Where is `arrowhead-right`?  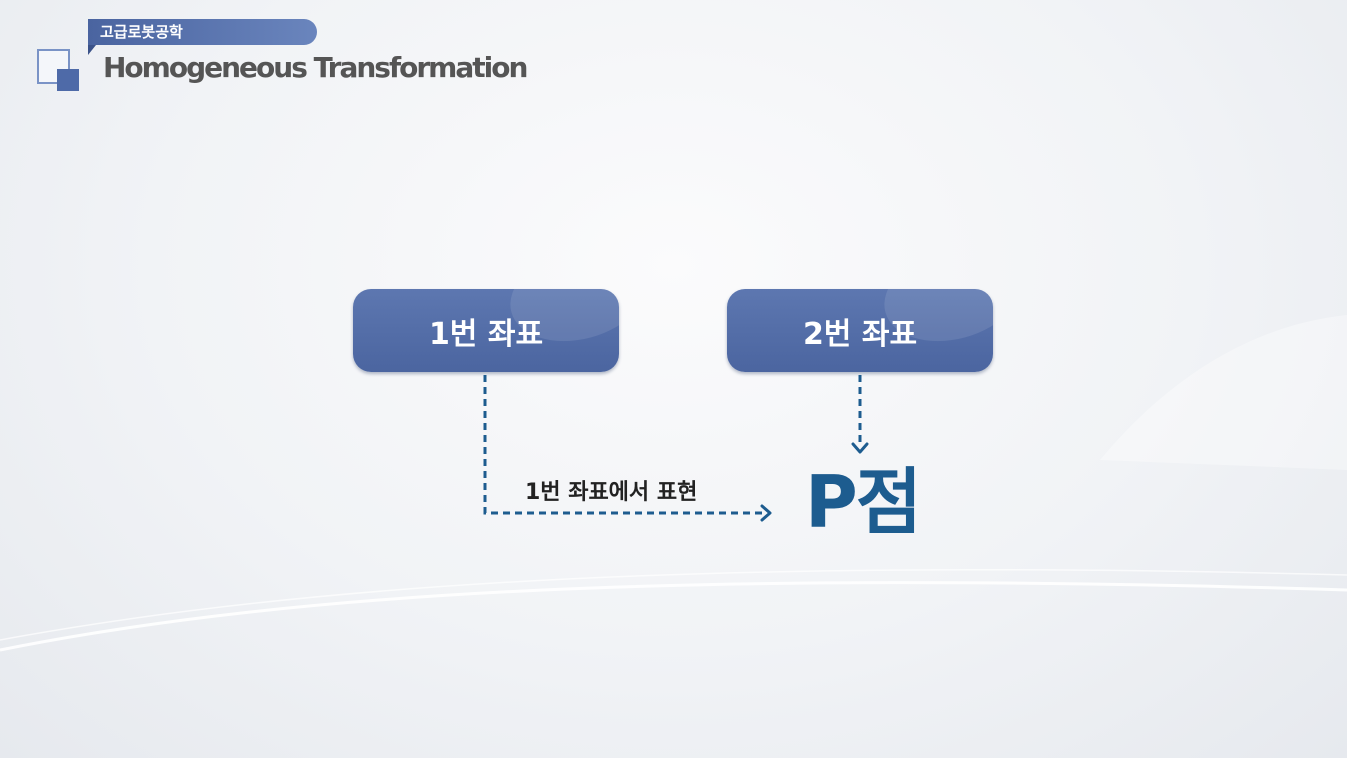 arrowhead-right is located at coordinates (766, 513).